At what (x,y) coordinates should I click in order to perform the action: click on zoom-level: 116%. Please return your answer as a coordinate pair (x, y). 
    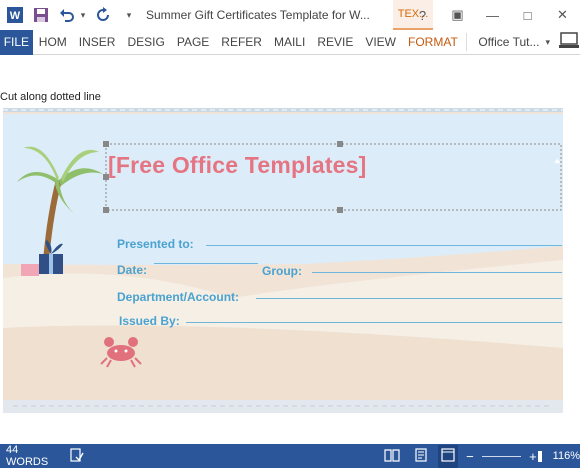
    Looking at the image, I should click on (566, 456).